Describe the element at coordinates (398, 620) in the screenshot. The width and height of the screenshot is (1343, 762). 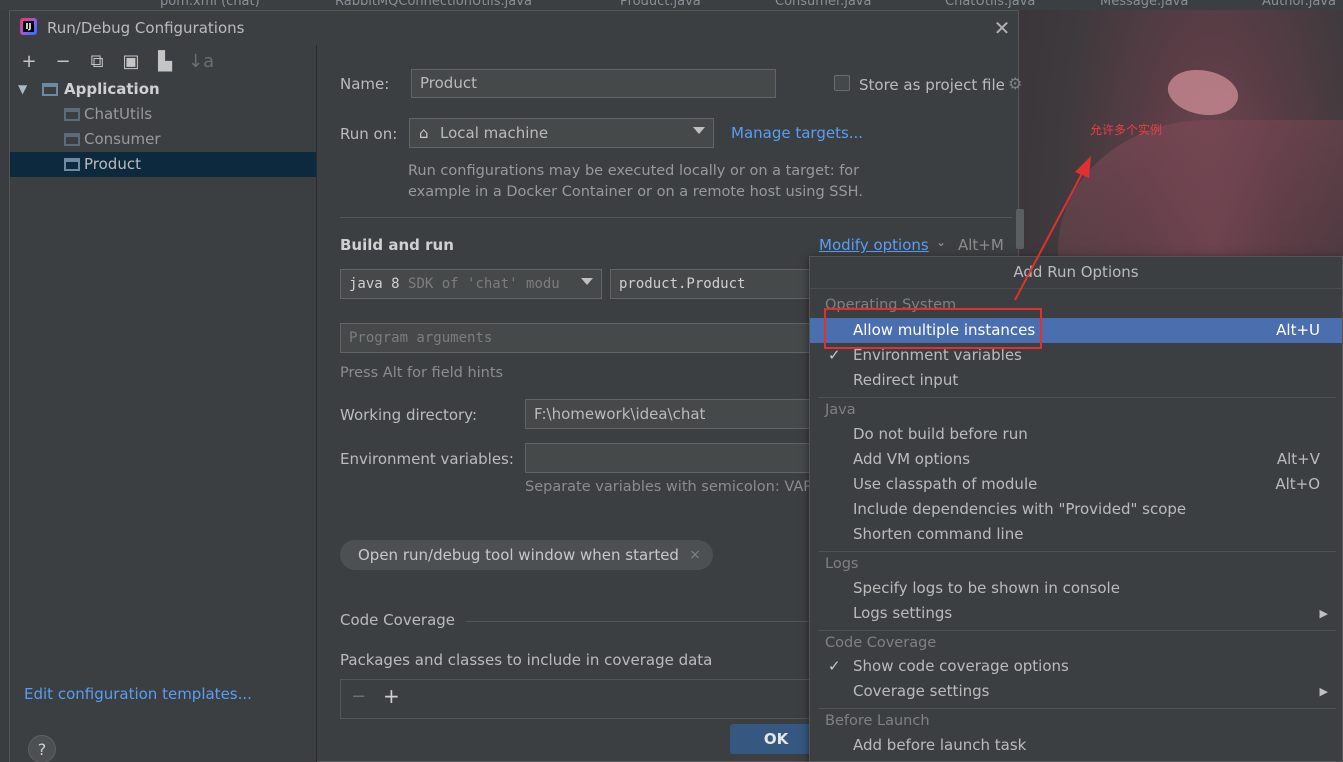
I see `code-coverage-title: Code Coverage` at that location.